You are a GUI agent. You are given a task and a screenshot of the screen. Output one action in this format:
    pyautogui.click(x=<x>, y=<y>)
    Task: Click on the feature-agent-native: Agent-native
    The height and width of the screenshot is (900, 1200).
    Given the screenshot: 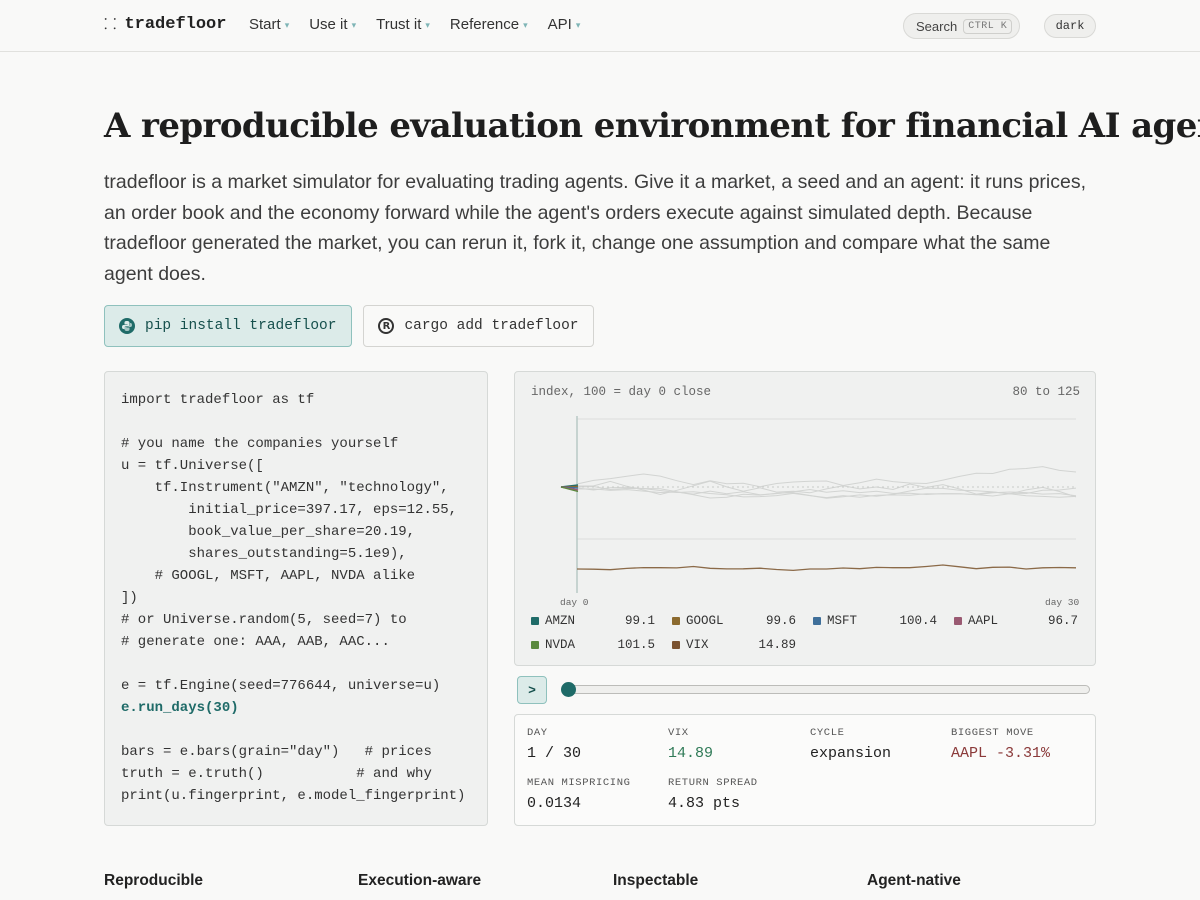 What is the action you would take?
    pyautogui.click(x=914, y=880)
    